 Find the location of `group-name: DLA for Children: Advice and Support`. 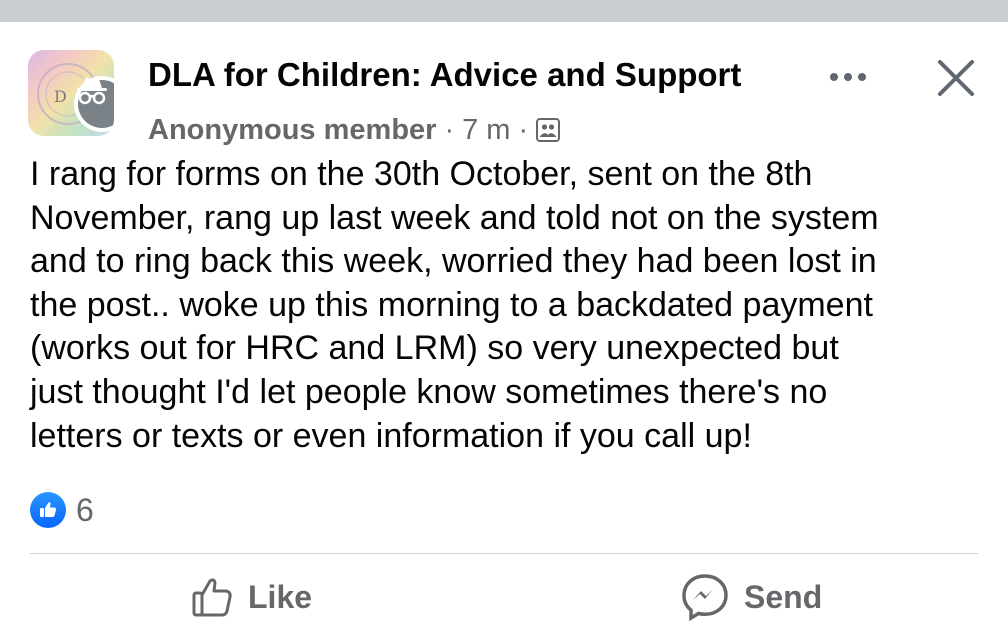

group-name: DLA for Children: Advice and Support is located at coordinates (444, 75).